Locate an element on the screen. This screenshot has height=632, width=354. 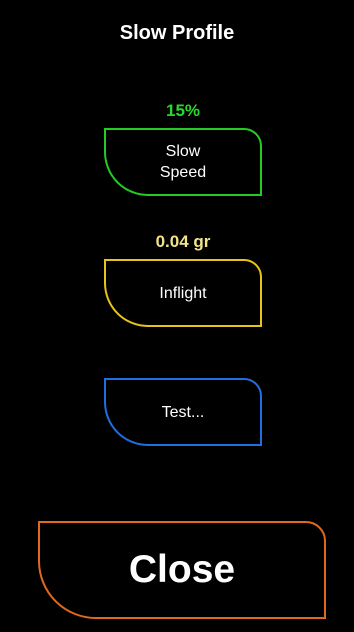
slow-speed-value: 15% is located at coordinates (183, 110).